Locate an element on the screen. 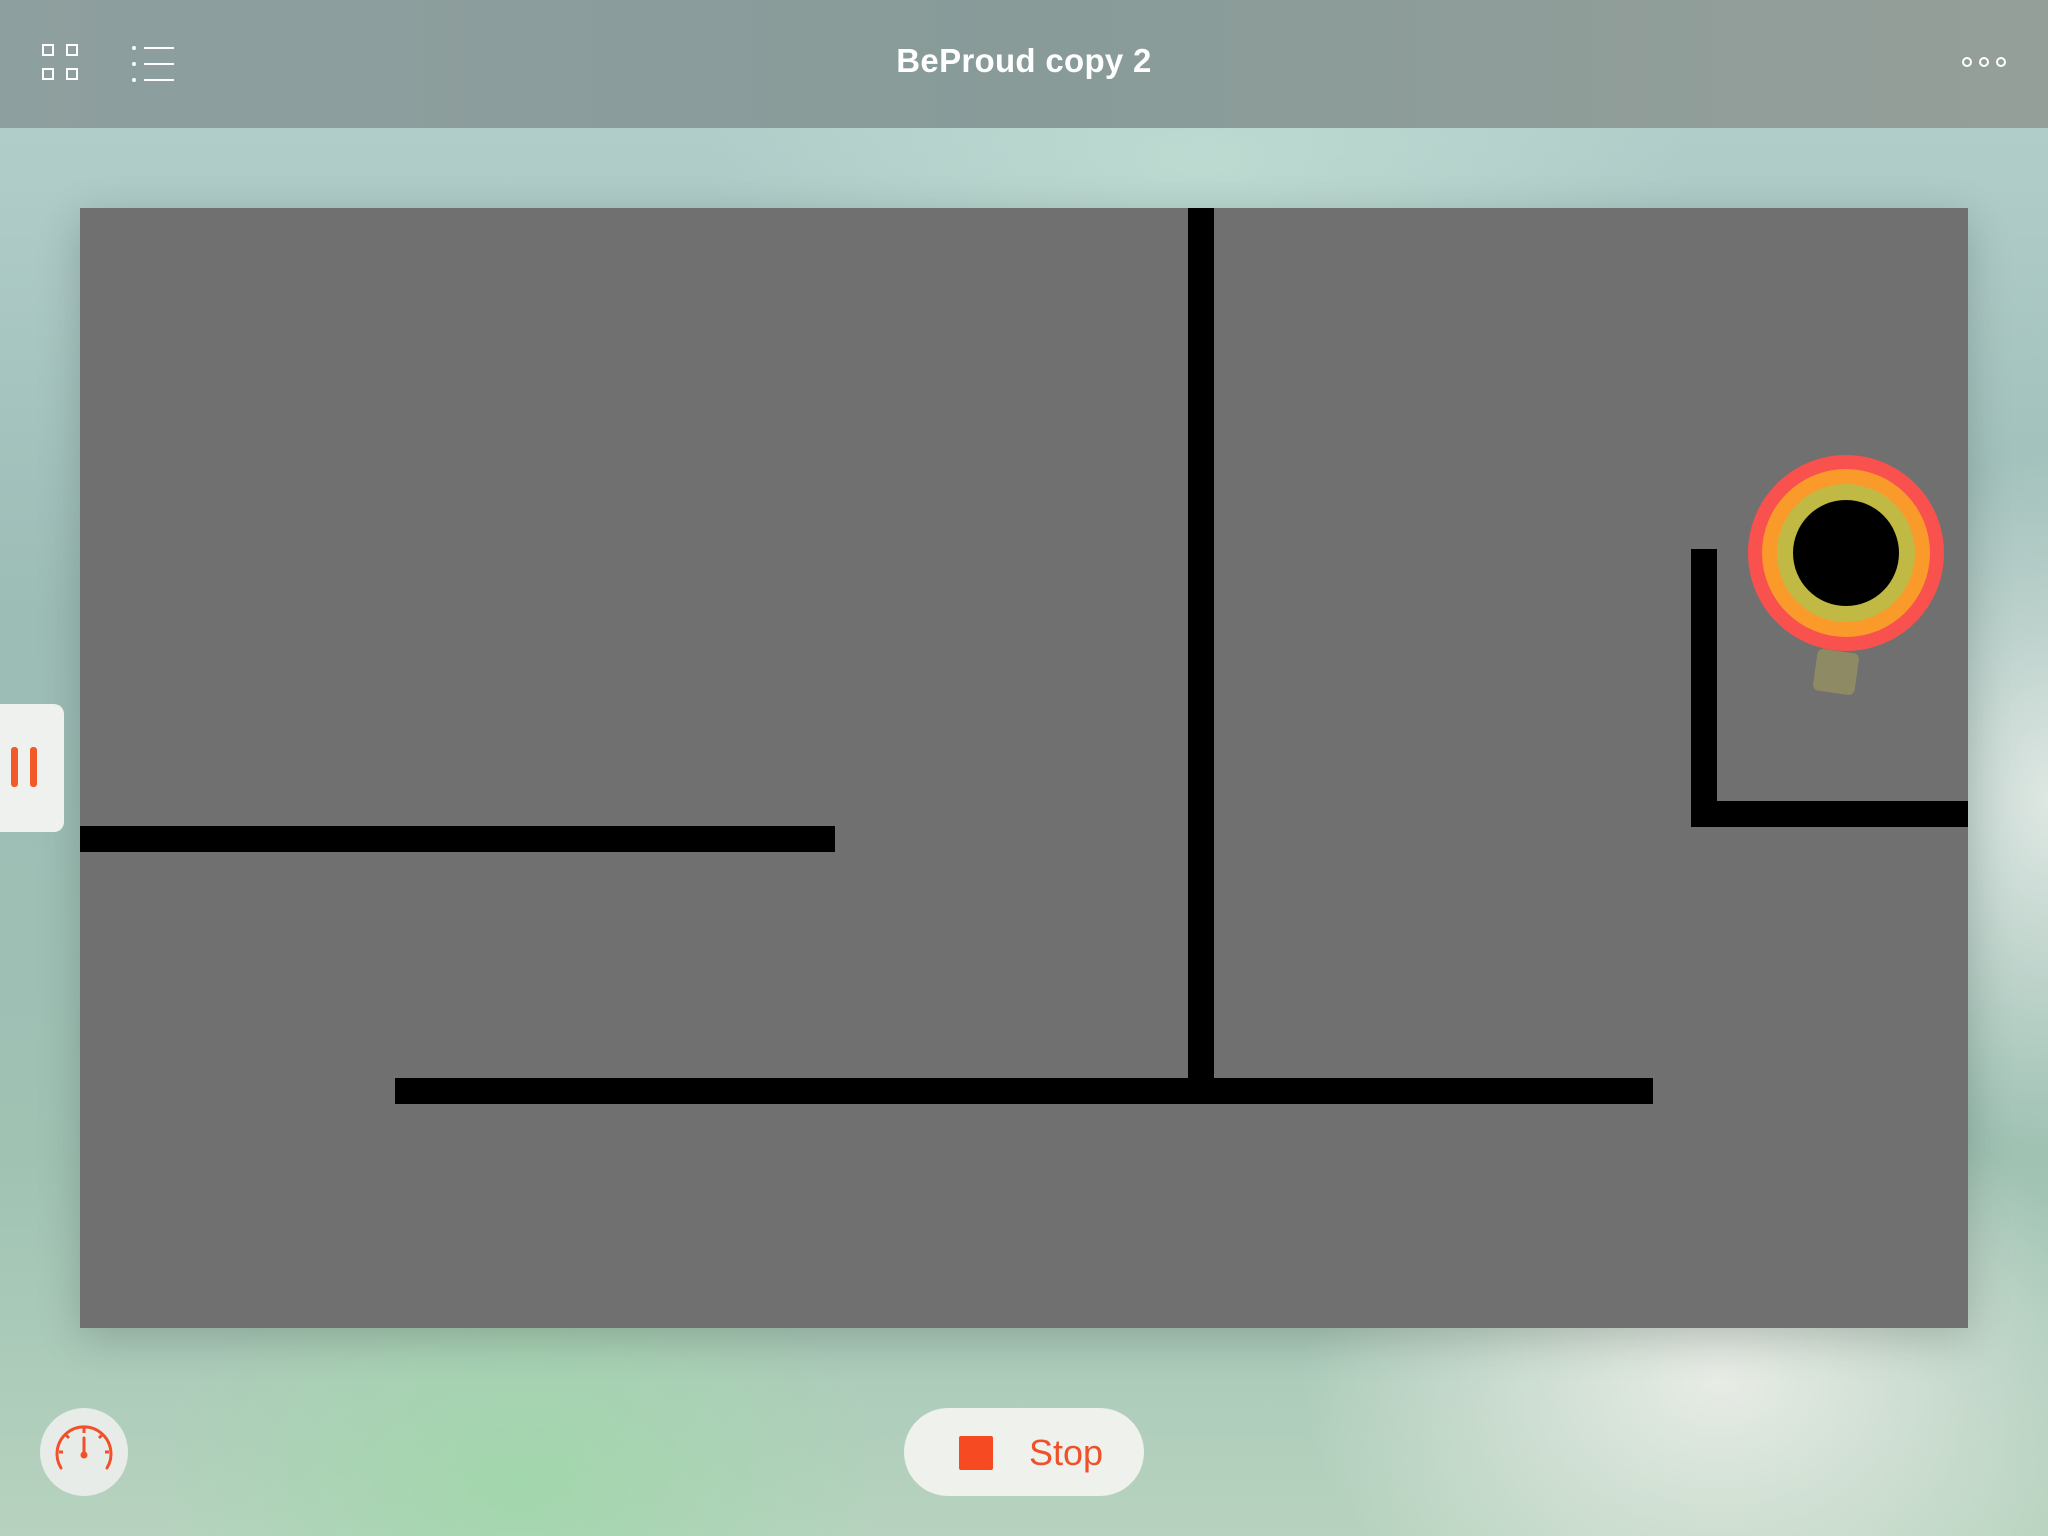 The image size is (2048, 1536). stop-square-icon is located at coordinates (976, 1453).